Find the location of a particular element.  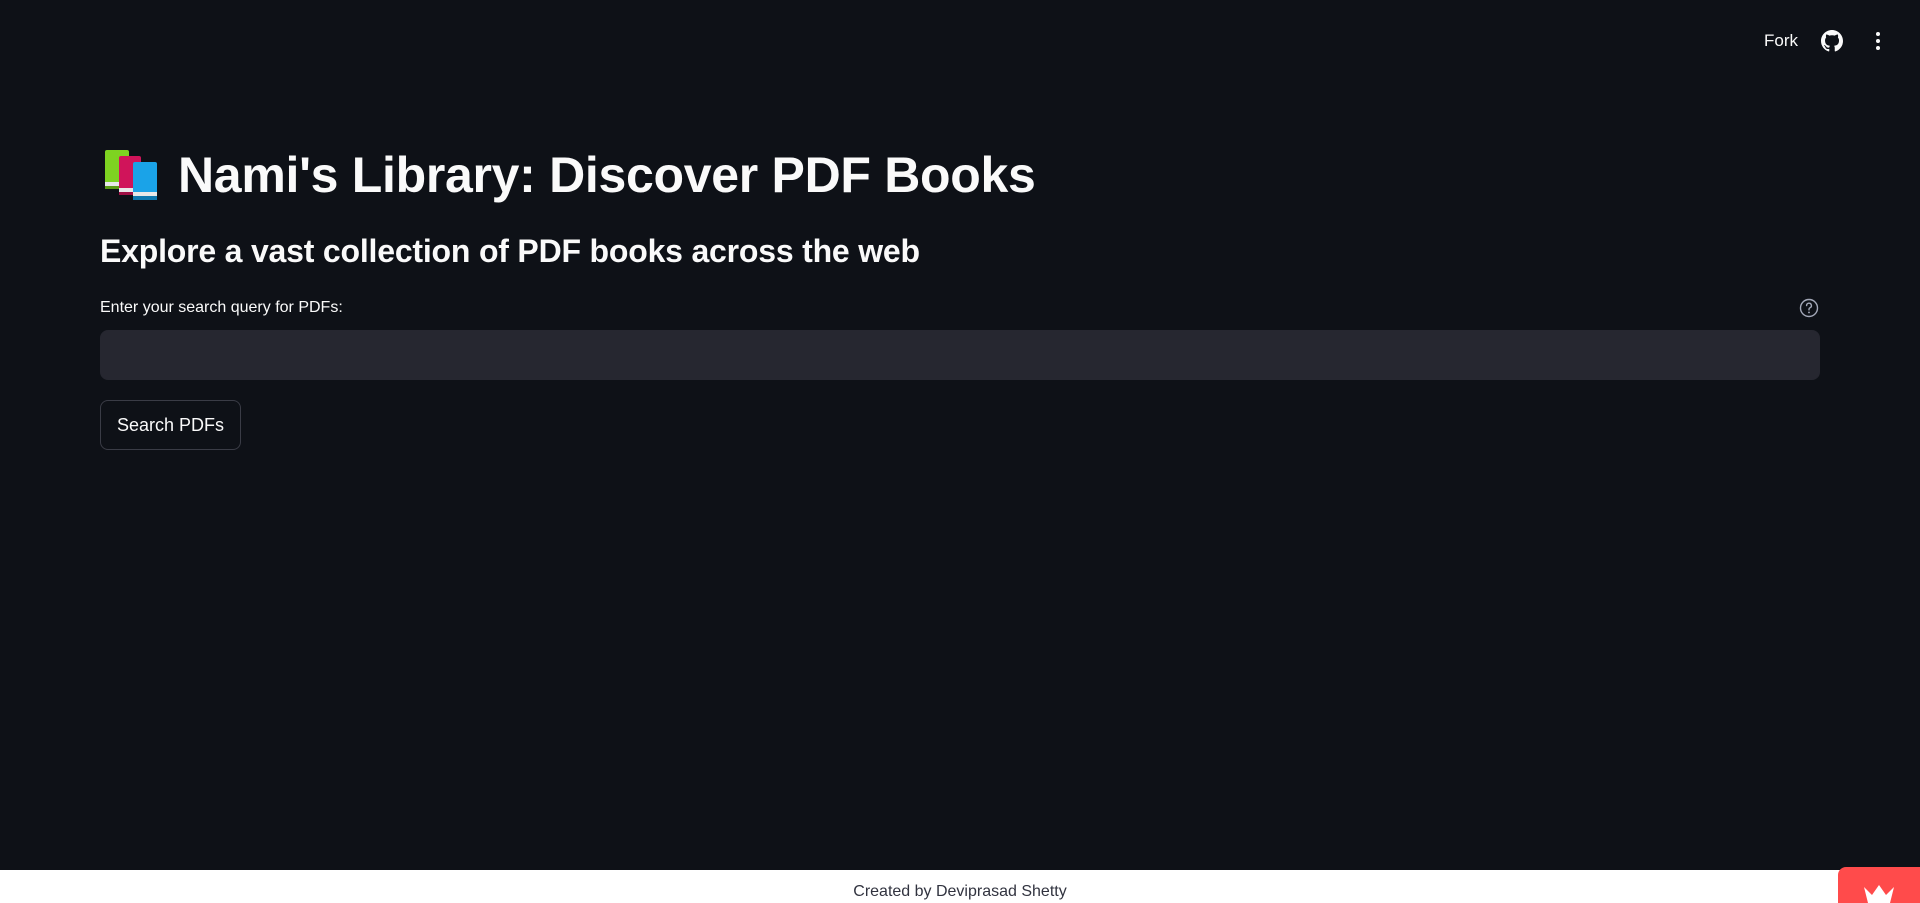

search-input is located at coordinates (960, 355).